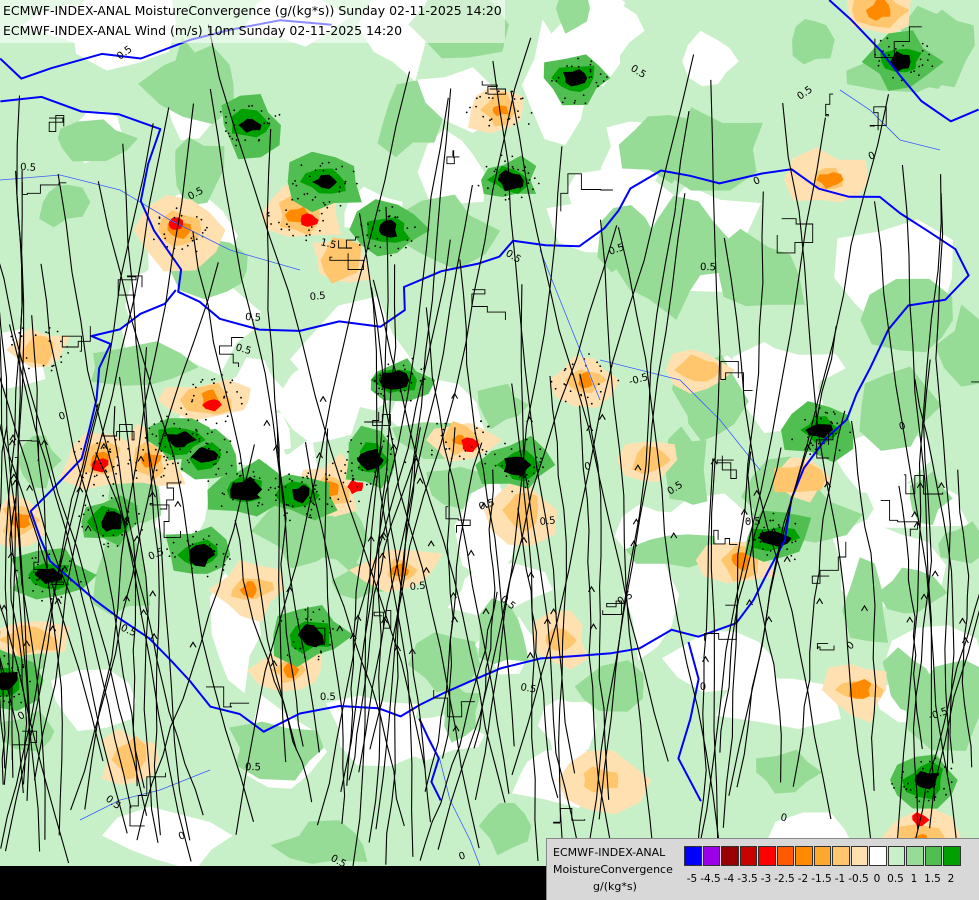  What do you see at coordinates (253, 318) in the screenshot?
I see `contour-label: 0.5` at bounding box center [253, 318].